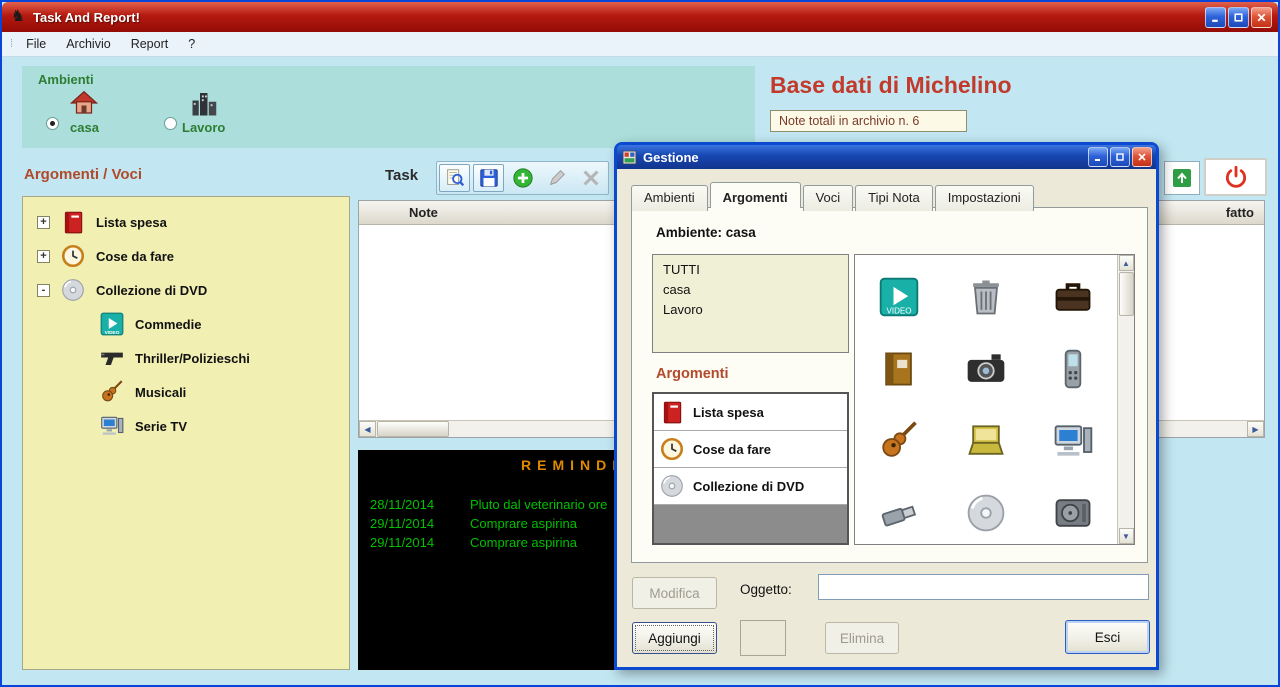 The width and height of the screenshot is (1280, 687). Describe the element at coordinates (423, 212) in the screenshot. I see `column-header-note: Note` at that location.